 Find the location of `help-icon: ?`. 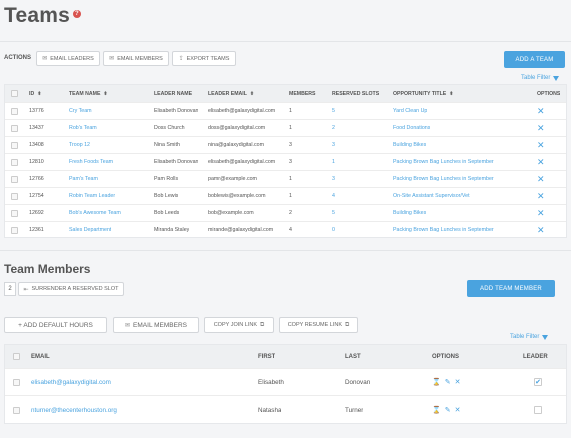

help-icon: ? is located at coordinates (76, 14).